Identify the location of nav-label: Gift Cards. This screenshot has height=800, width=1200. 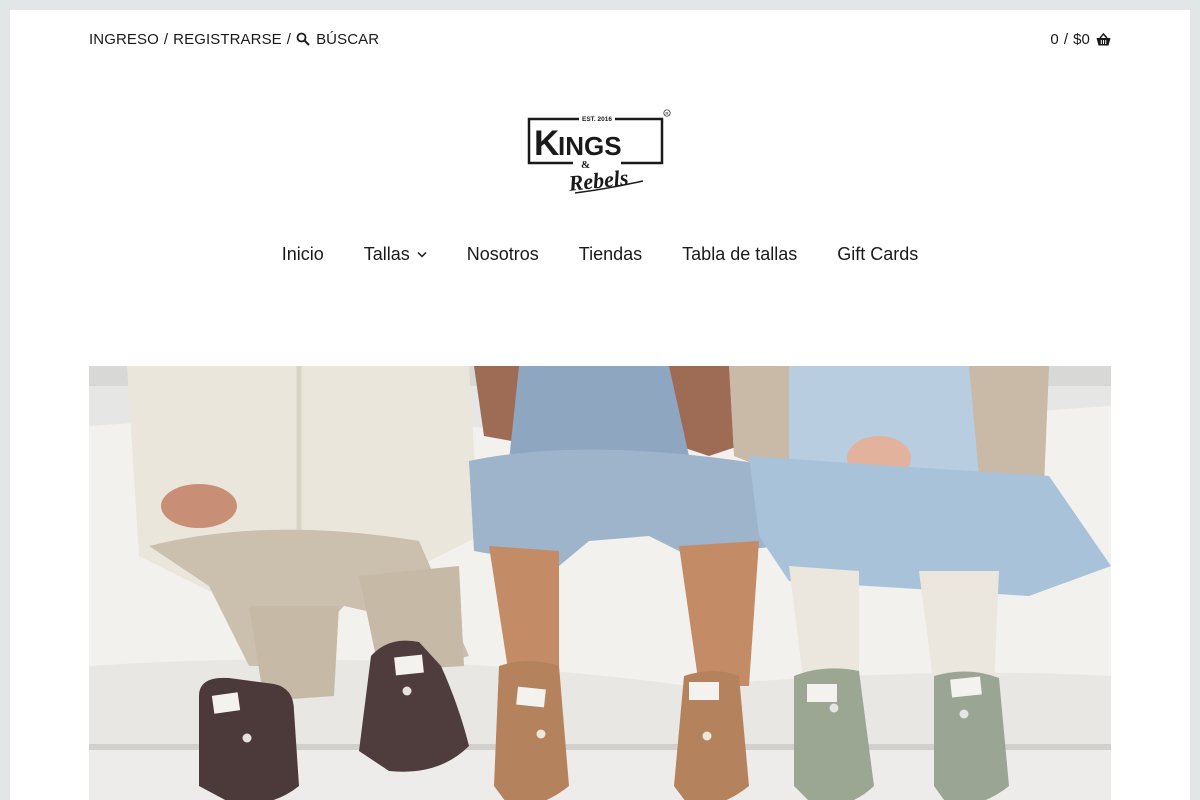
(878, 254).